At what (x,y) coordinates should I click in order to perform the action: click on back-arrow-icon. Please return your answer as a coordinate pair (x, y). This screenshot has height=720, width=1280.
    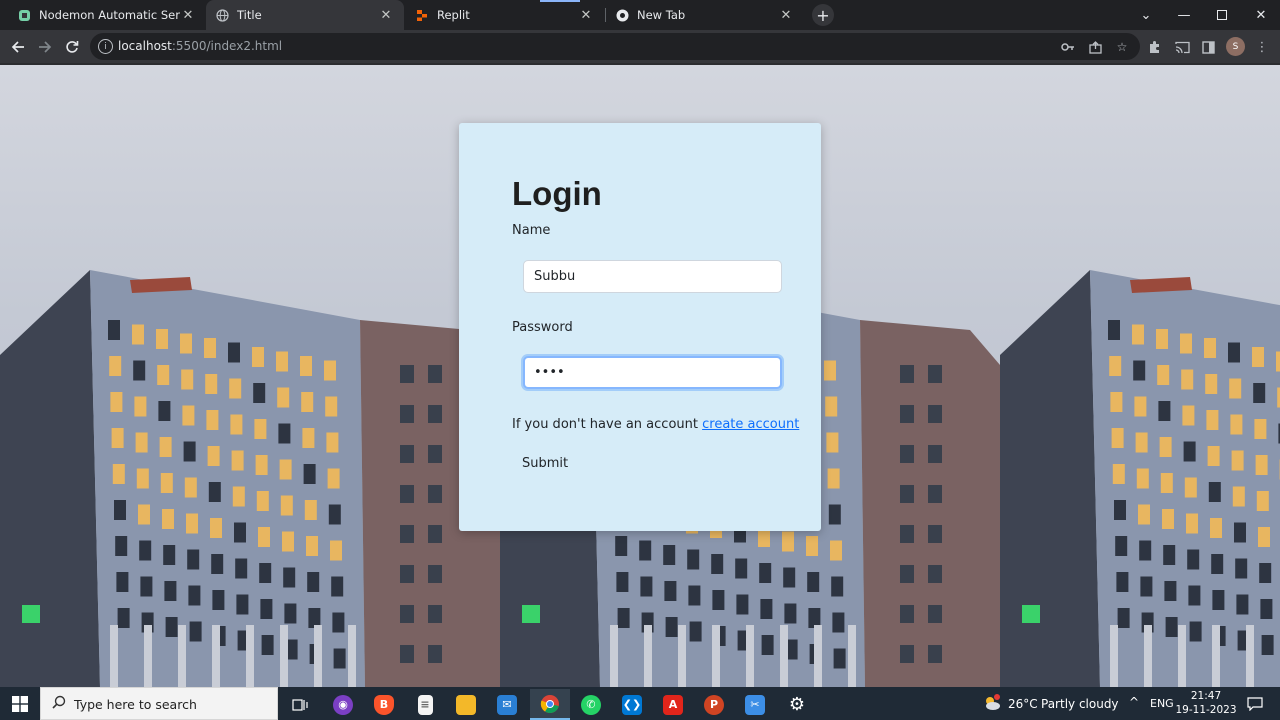
    Looking at the image, I should click on (18, 47).